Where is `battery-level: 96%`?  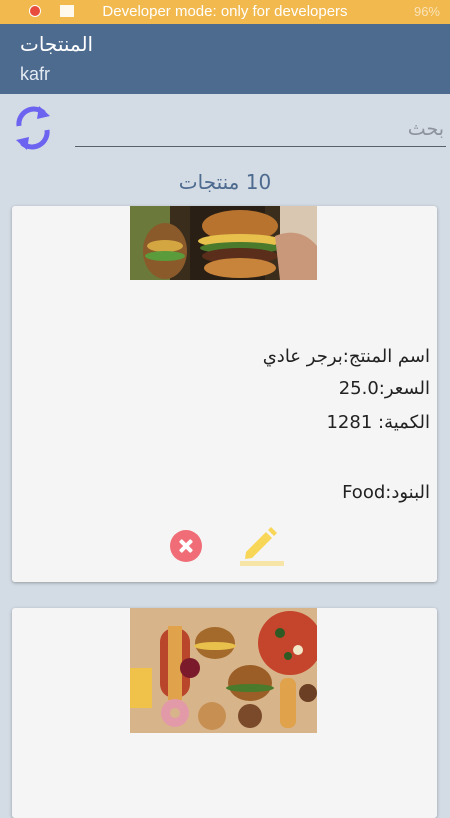
battery-level: 96% is located at coordinates (426, 11).